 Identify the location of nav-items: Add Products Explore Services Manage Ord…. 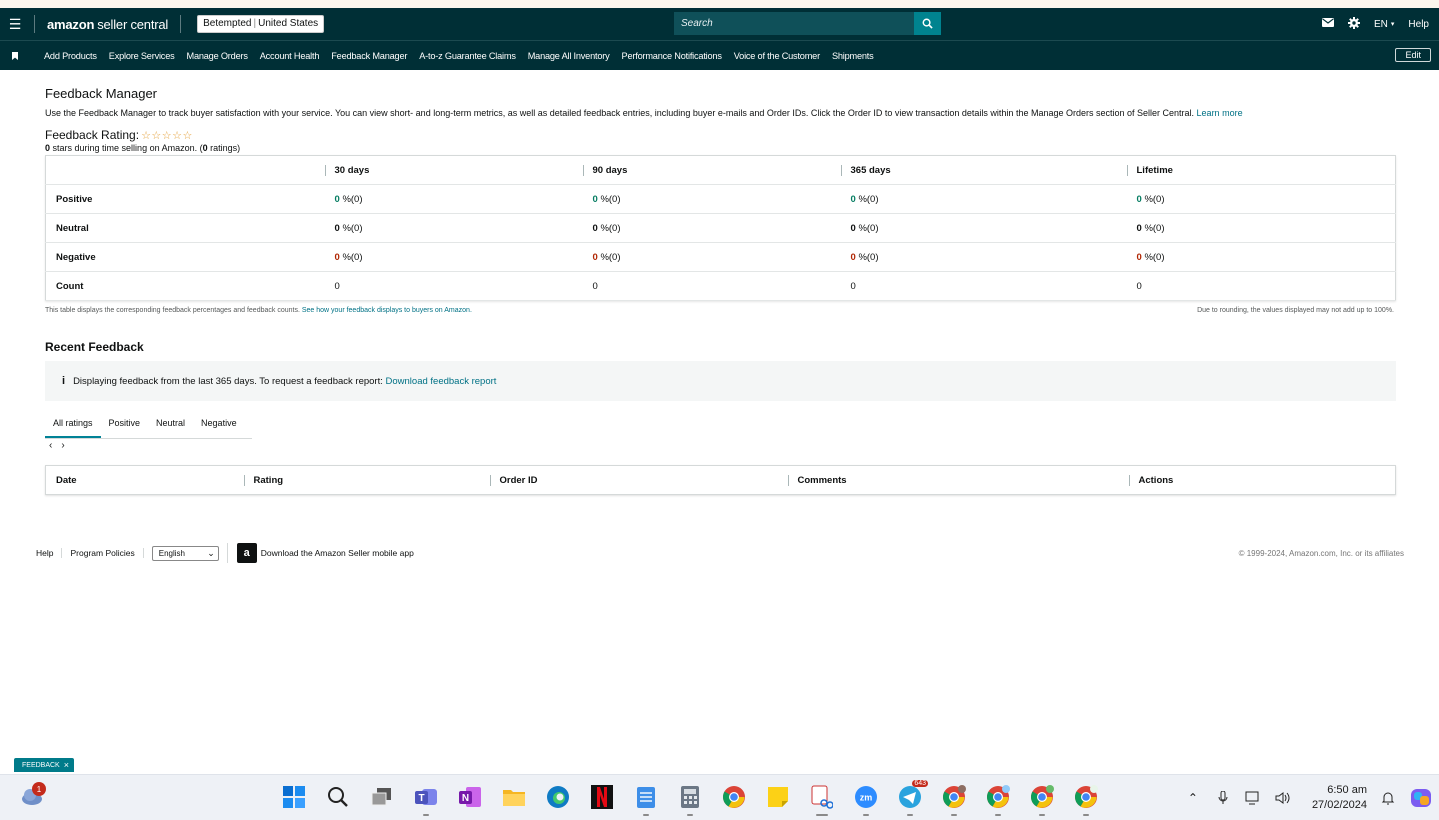
(459, 56).